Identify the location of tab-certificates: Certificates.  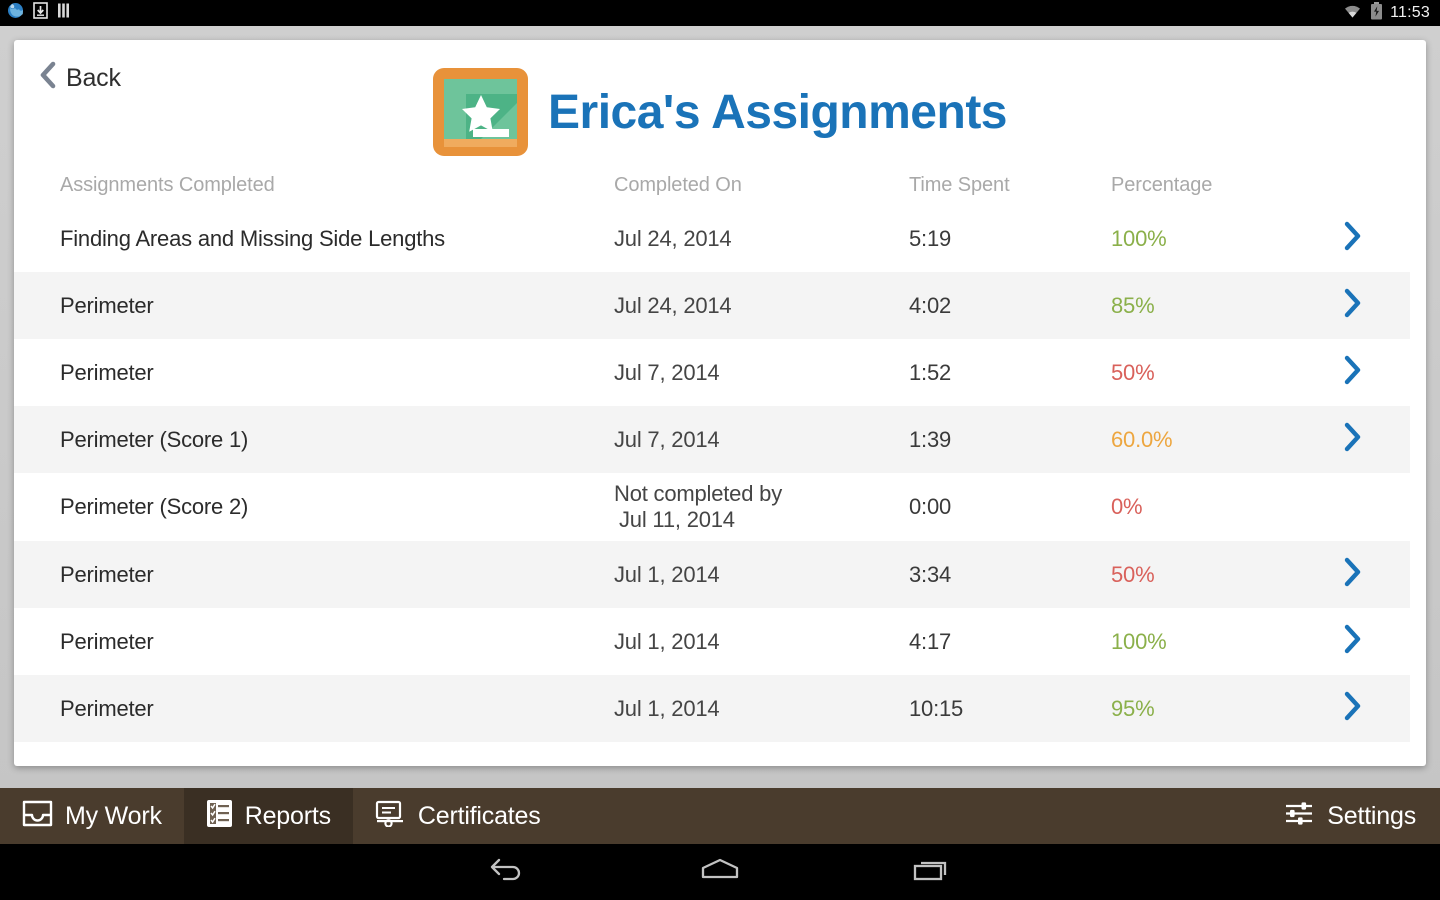
(458, 816).